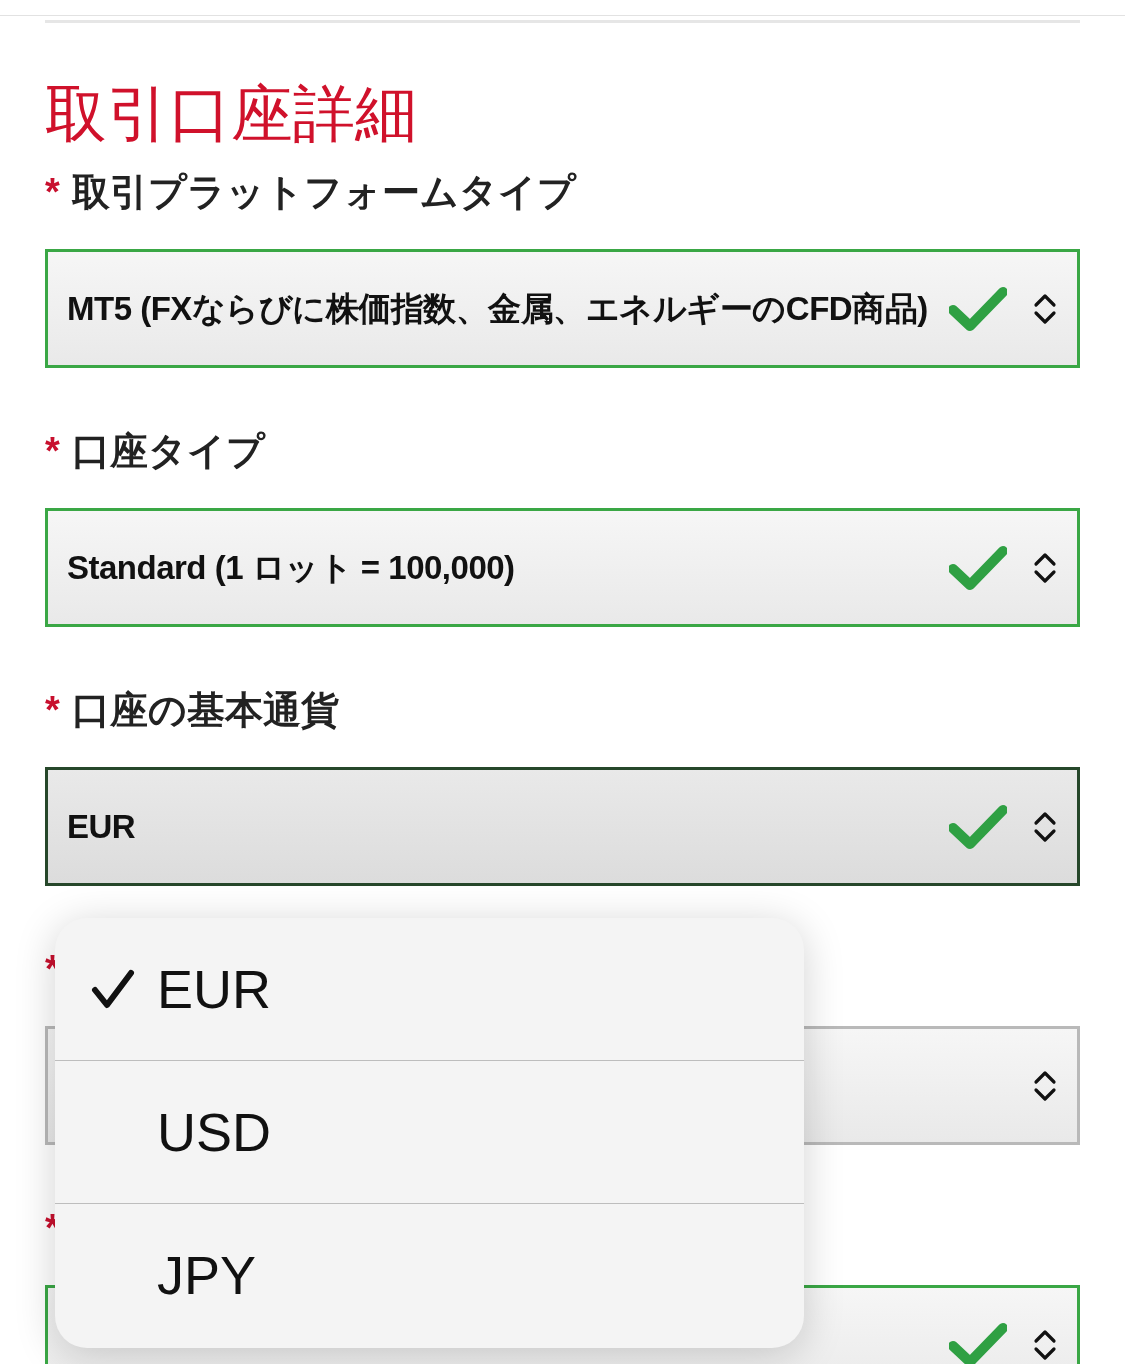  Describe the element at coordinates (562, 826) in the screenshot. I see `select-field: EUR` at that location.